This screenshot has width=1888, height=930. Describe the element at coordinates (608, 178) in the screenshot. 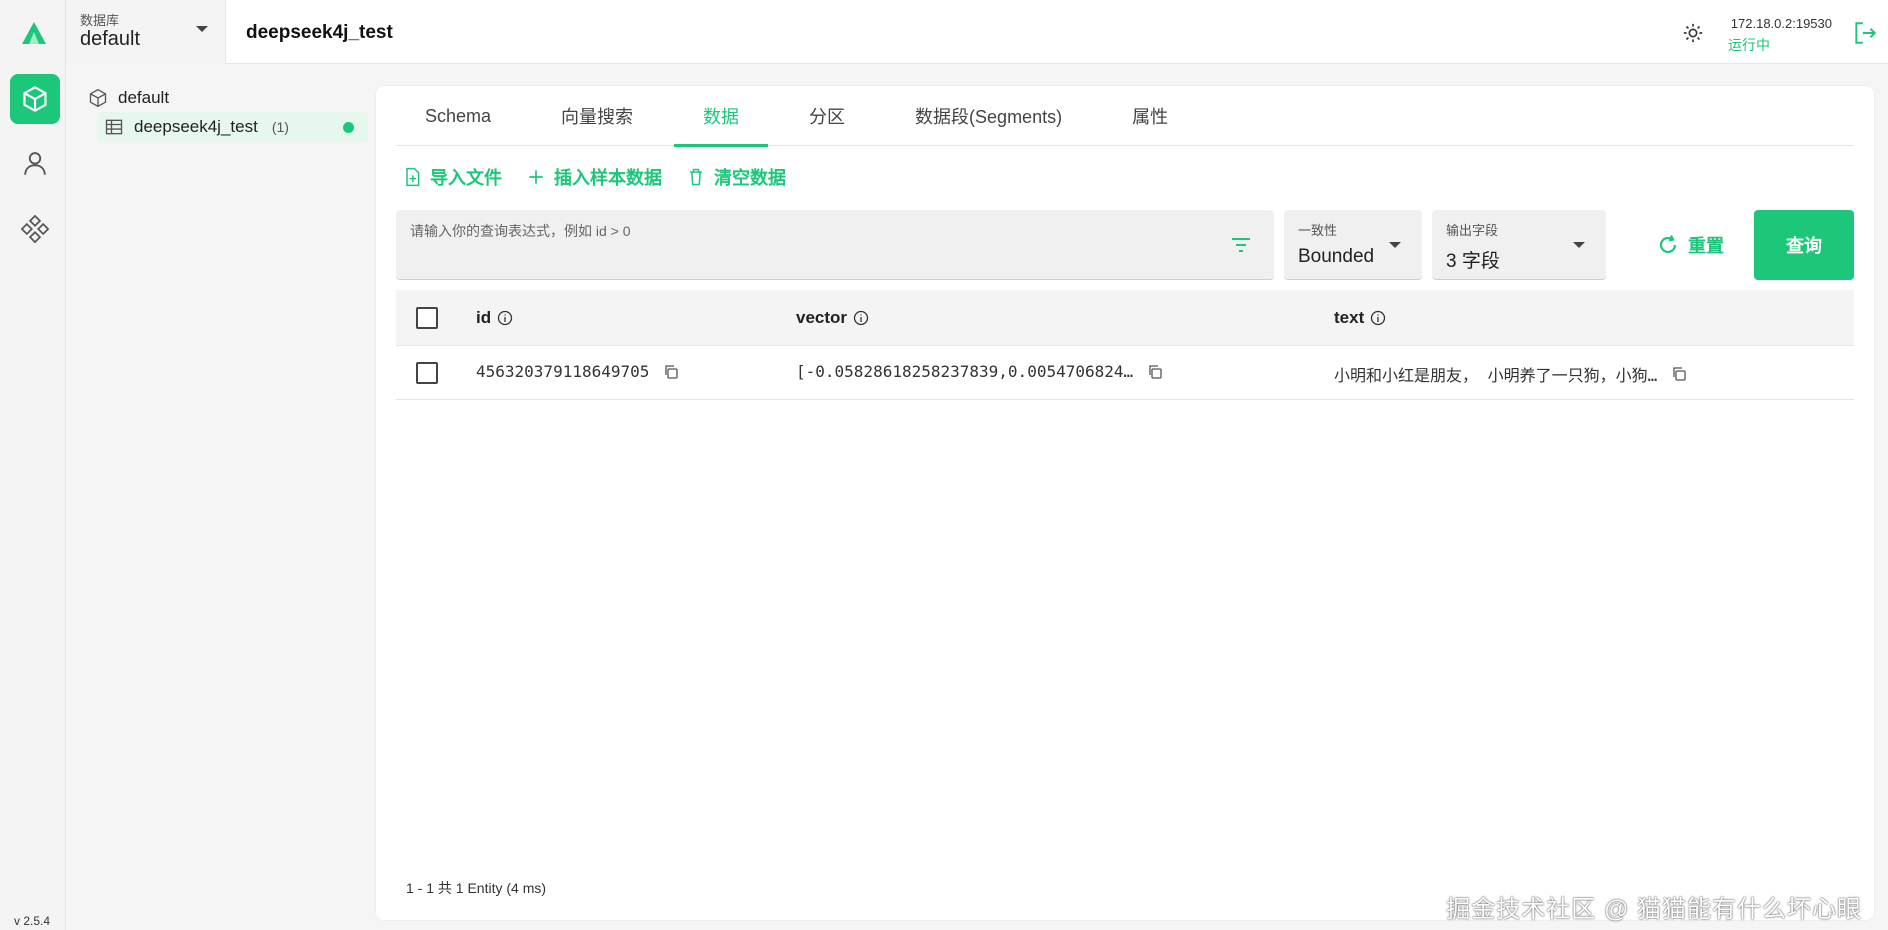

I see `insert-sample-label: 插入样本数据` at that location.